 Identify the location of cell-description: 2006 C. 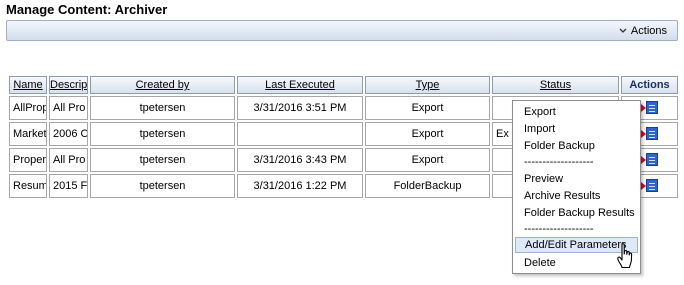
(68, 134).